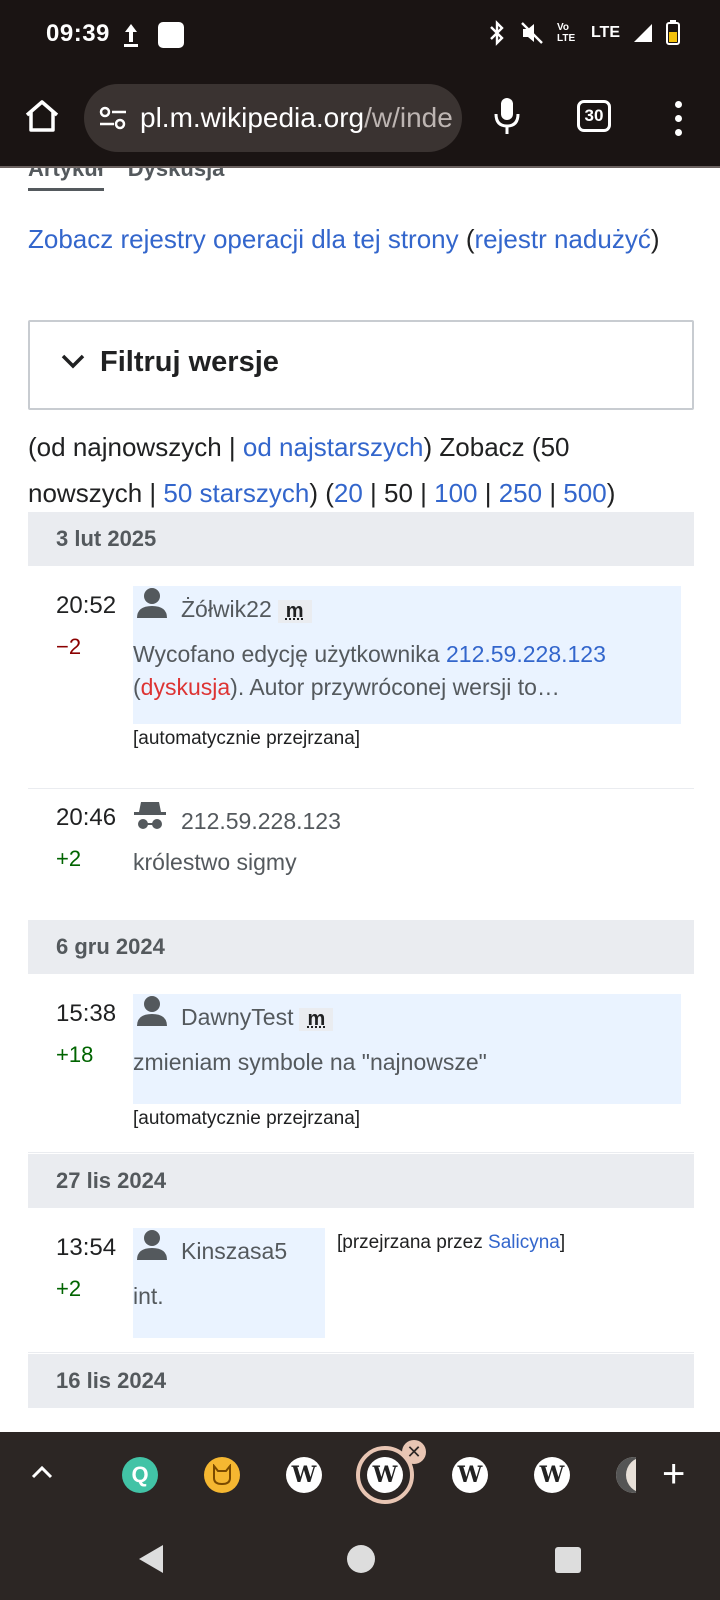  What do you see at coordinates (605, 32) in the screenshot?
I see `network-type: LTE` at bounding box center [605, 32].